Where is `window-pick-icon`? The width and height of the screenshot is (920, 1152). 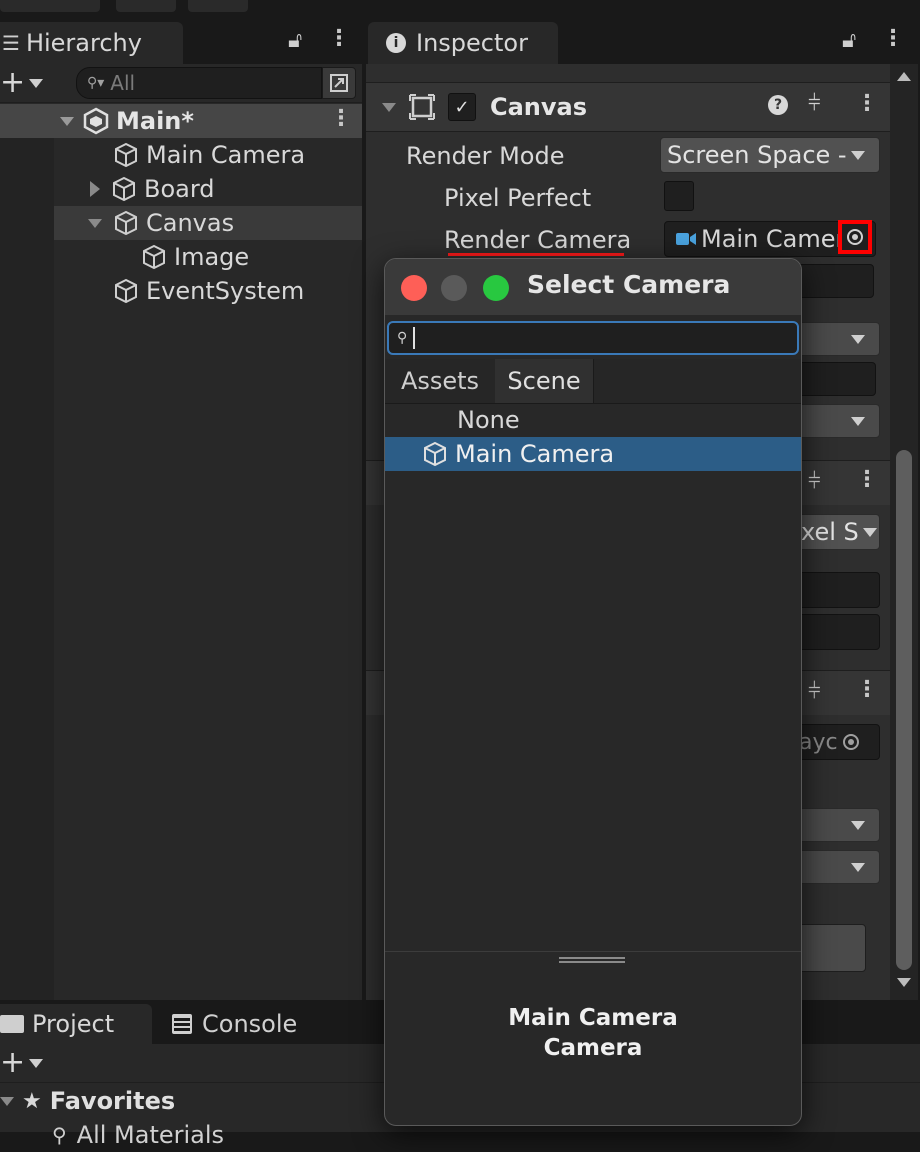 window-pick-icon is located at coordinates (339, 83).